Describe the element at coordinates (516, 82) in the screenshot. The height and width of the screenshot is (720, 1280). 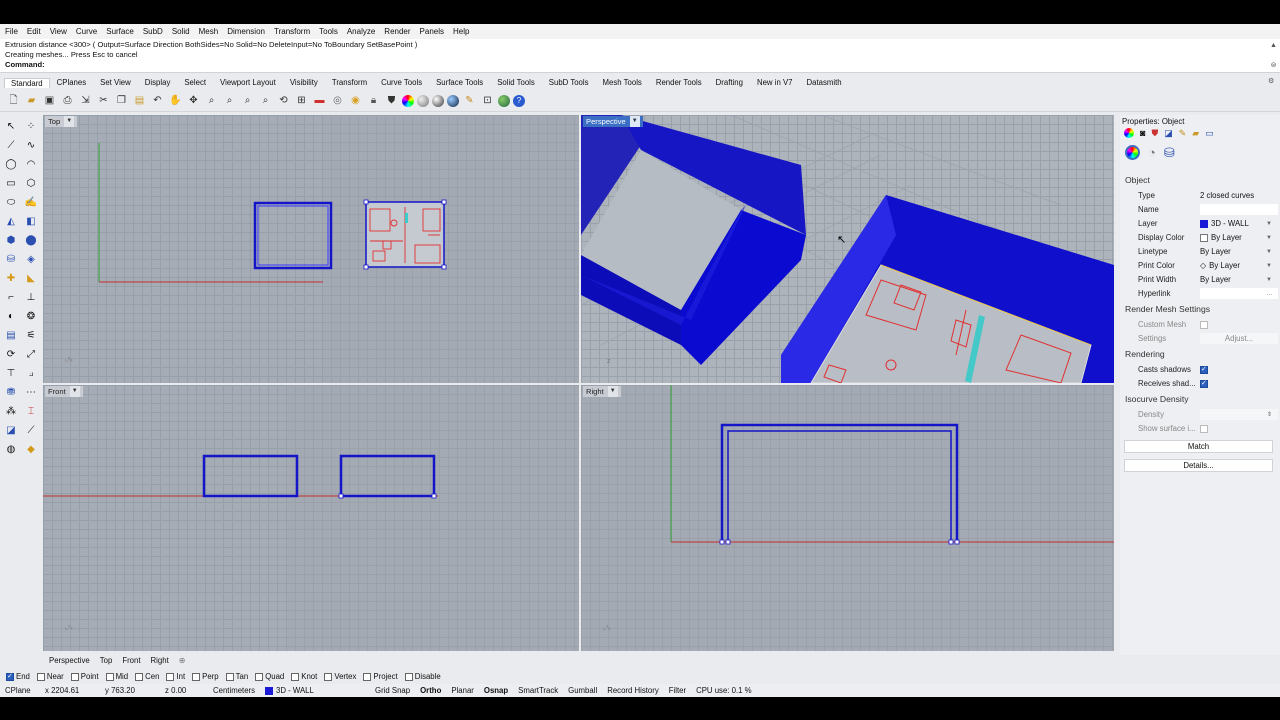
I see `tab-solid-tools: Solid Tools` at that location.